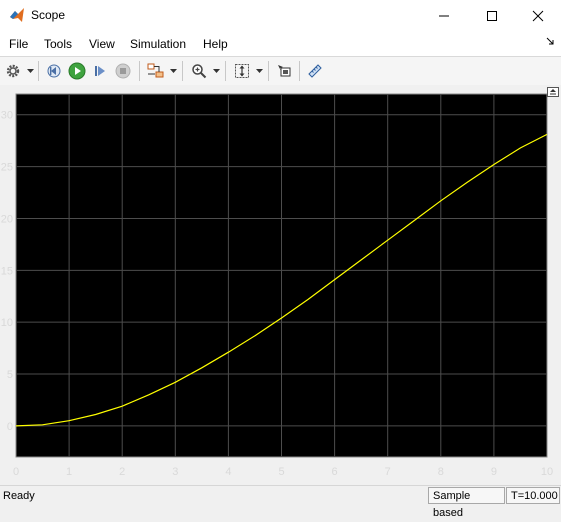 The width and height of the screenshot is (561, 522). I want to click on maximize-icon, so click(492, 15).